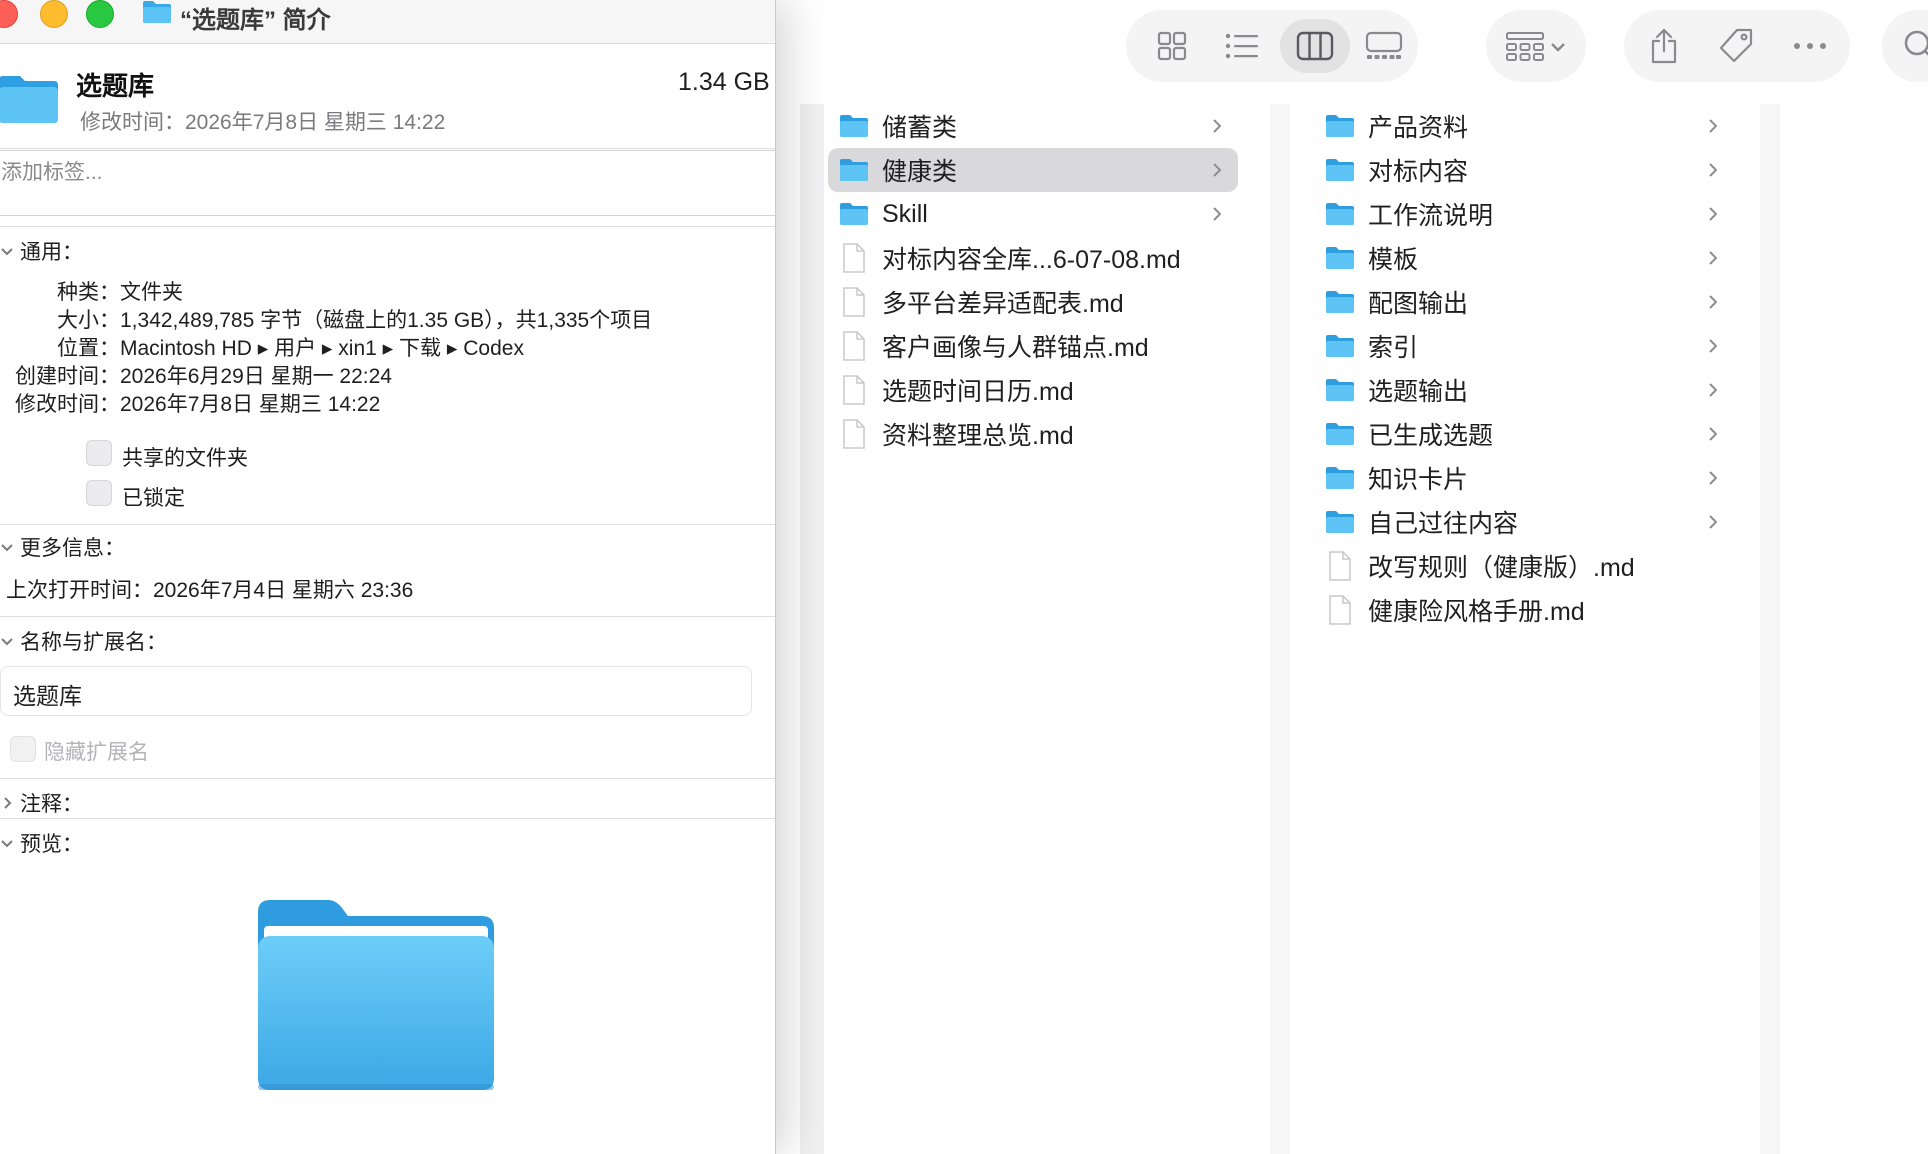 The width and height of the screenshot is (1928, 1154). I want to click on general-header-label: 通用：, so click(51, 252).